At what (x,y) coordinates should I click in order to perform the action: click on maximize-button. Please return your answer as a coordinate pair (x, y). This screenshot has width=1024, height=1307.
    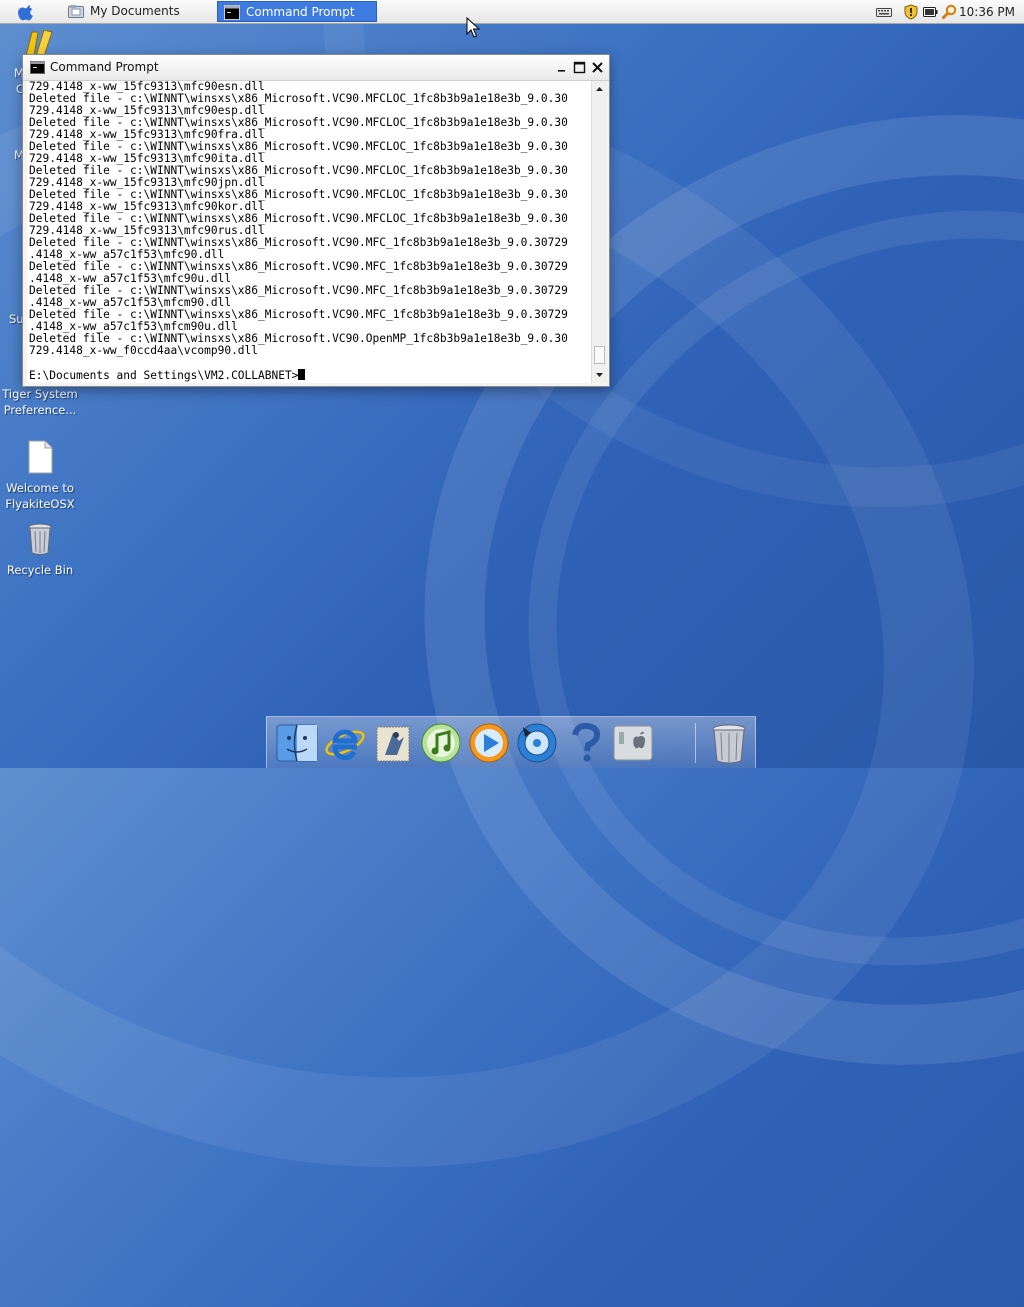
    Looking at the image, I should click on (579, 67).